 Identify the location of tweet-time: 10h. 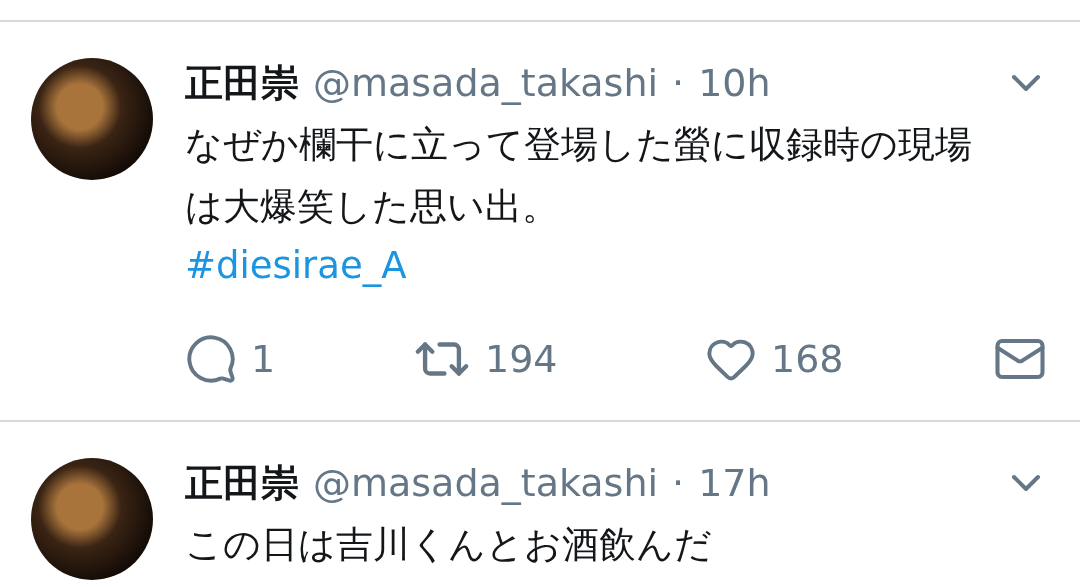
(734, 83).